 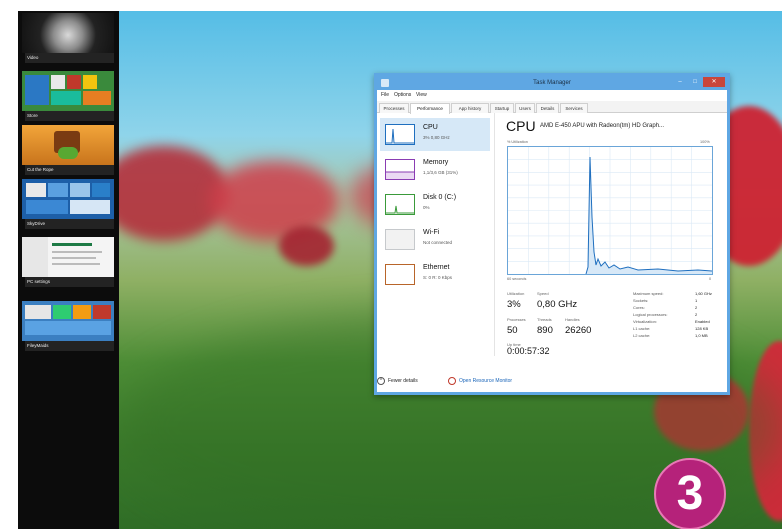 What do you see at coordinates (430, 127) in the screenshot?
I see `resource-name: CPU` at bounding box center [430, 127].